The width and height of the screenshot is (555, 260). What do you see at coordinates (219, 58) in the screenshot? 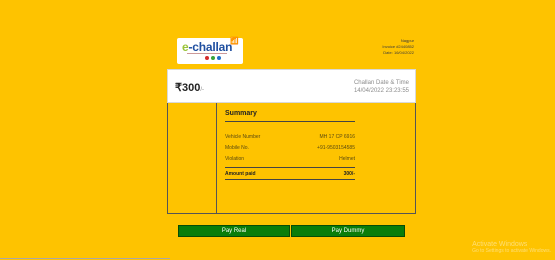
I see `logo-dot-blue` at bounding box center [219, 58].